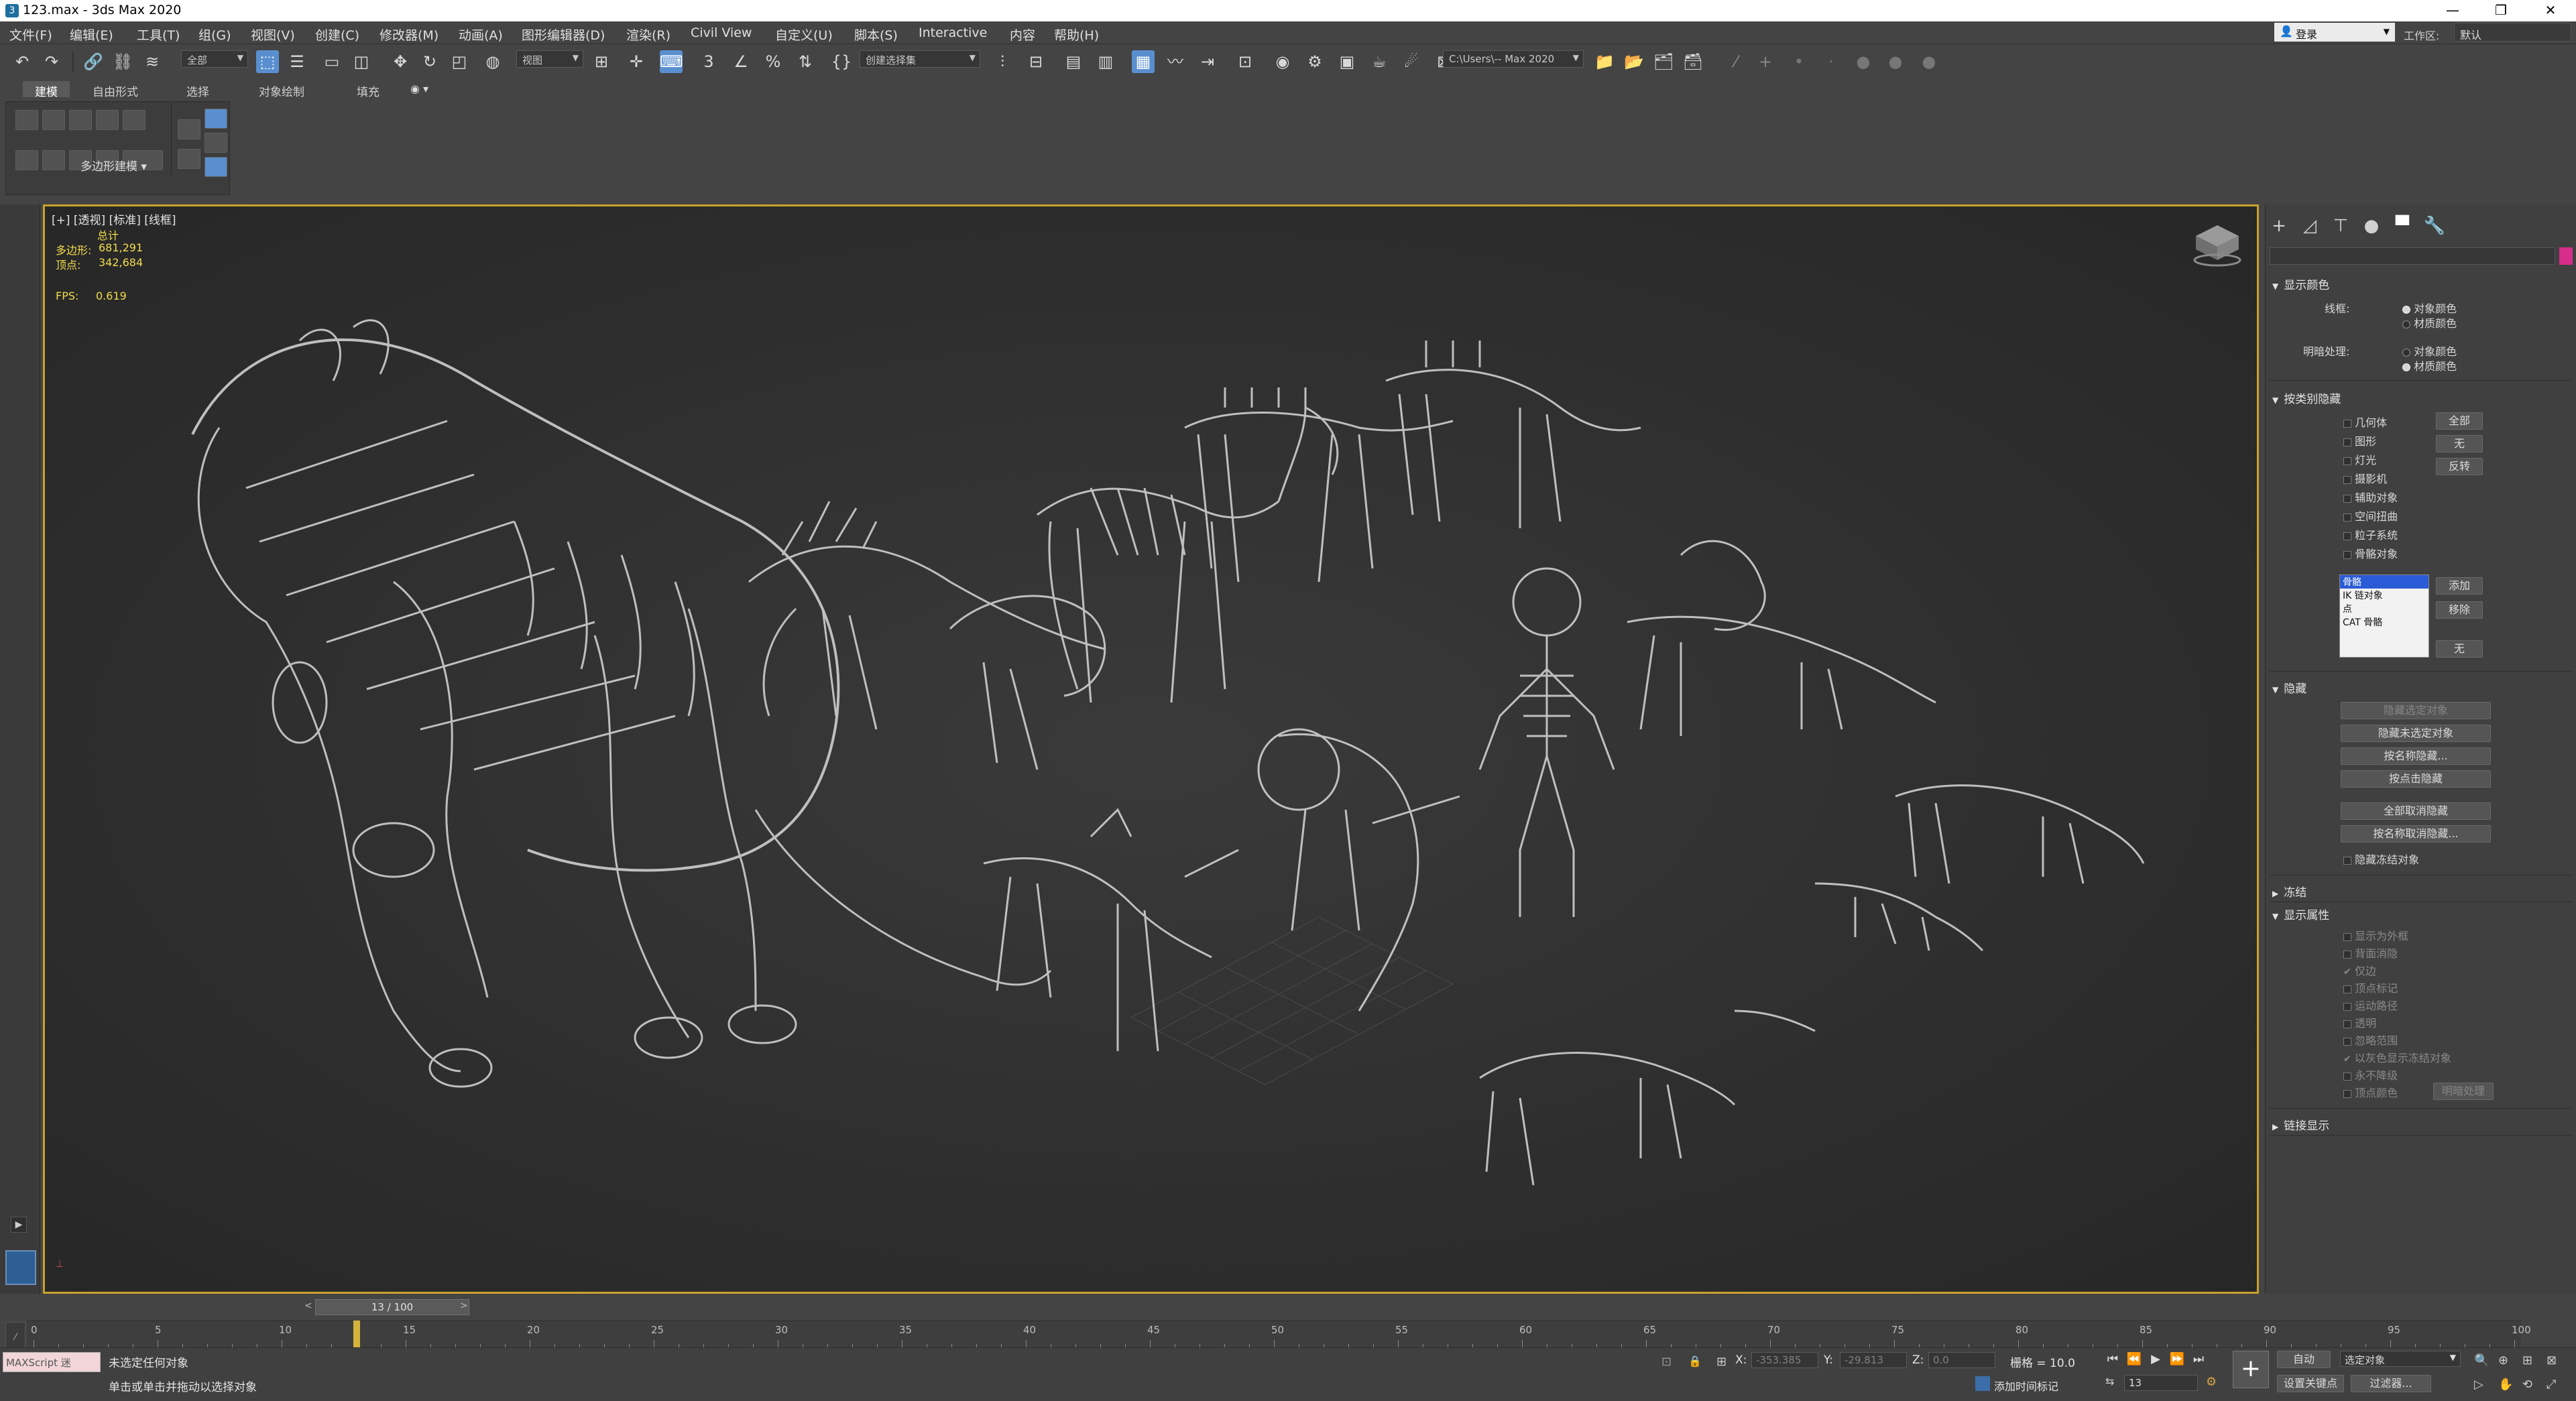 The image size is (2576, 1401). Describe the element at coordinates (2211, 1382) in the screenshot. I see `time-configuration-icon: ⚙` at that location.